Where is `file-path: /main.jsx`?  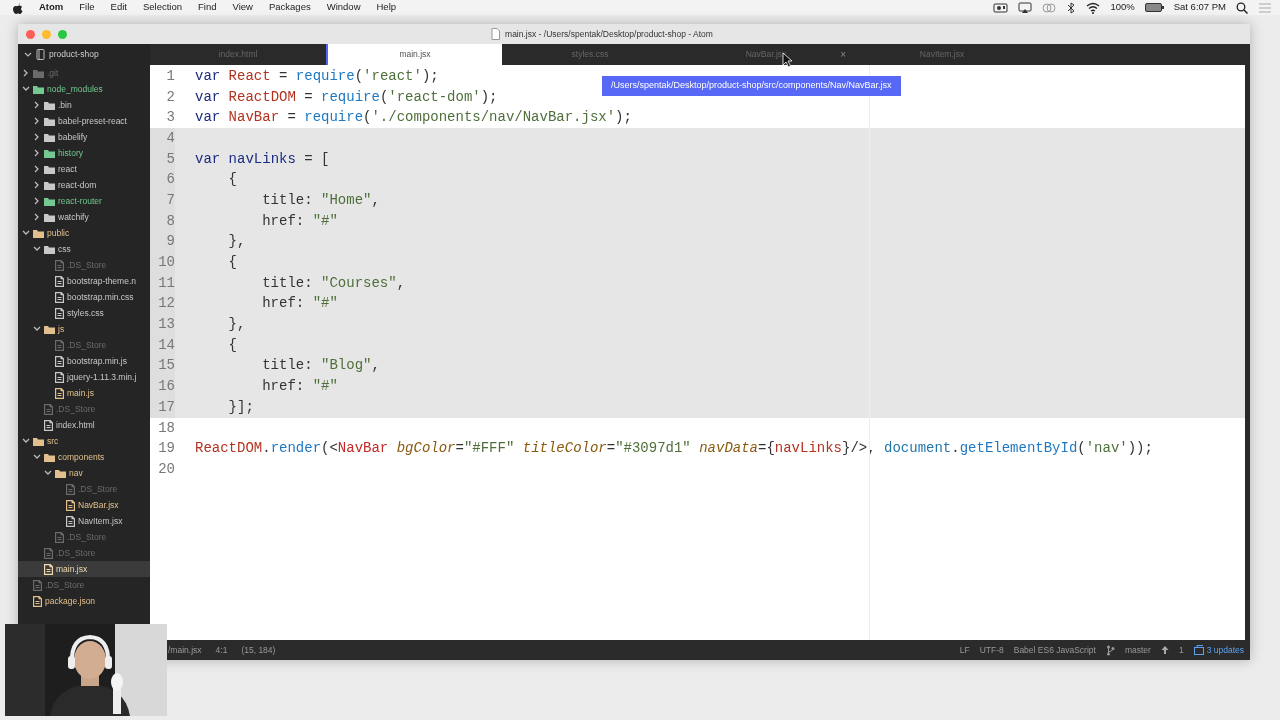 file-path: /main.jsx is located at coordinates (185, 650).